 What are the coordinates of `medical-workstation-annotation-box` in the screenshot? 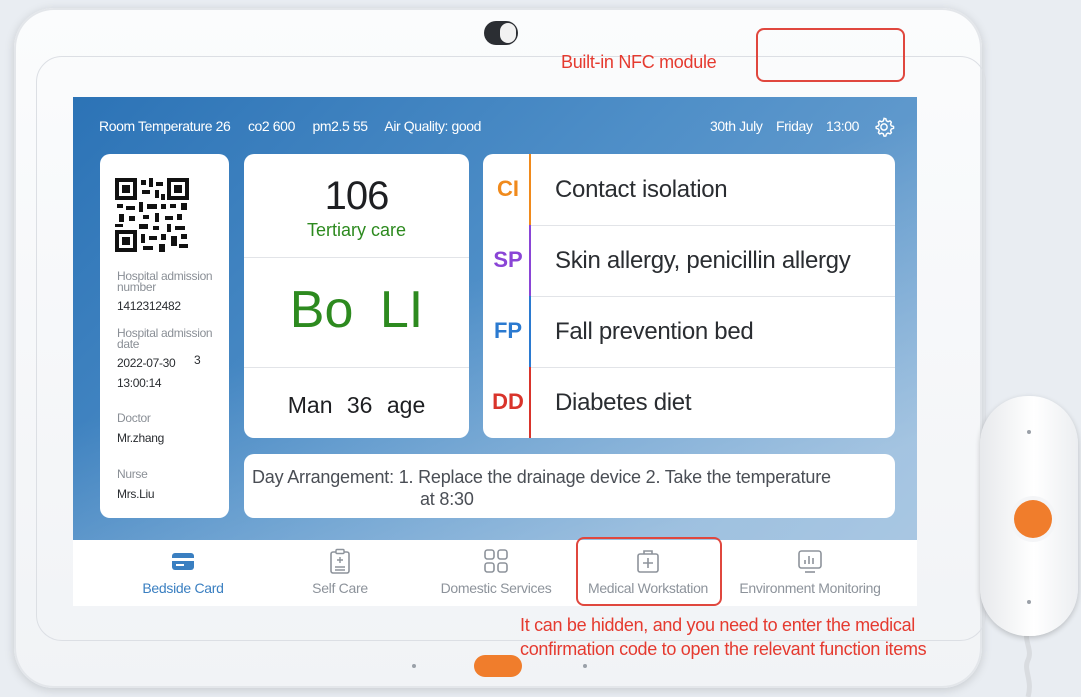 It's located at (649, 571).